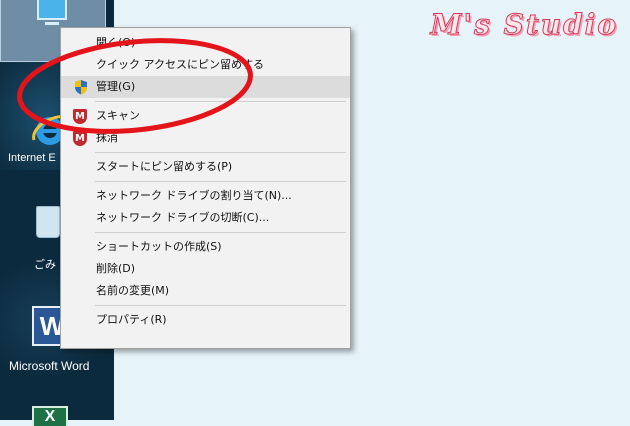 This screenshot has height=426, width=630. I want to click on internet-explorer-label: Internet E, so click(32, 158).